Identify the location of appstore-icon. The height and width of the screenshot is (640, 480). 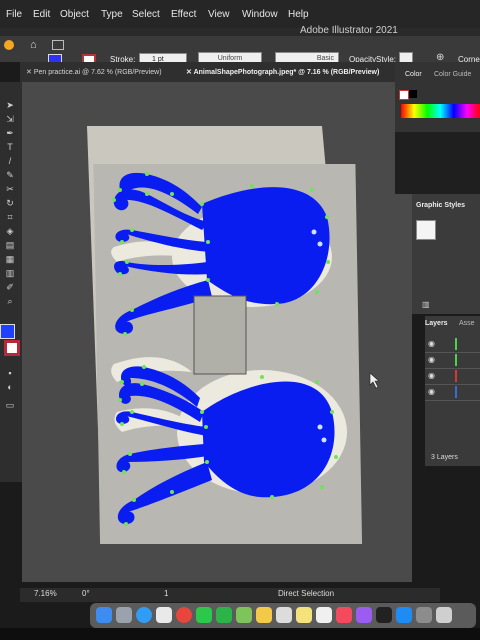
(404, 615).